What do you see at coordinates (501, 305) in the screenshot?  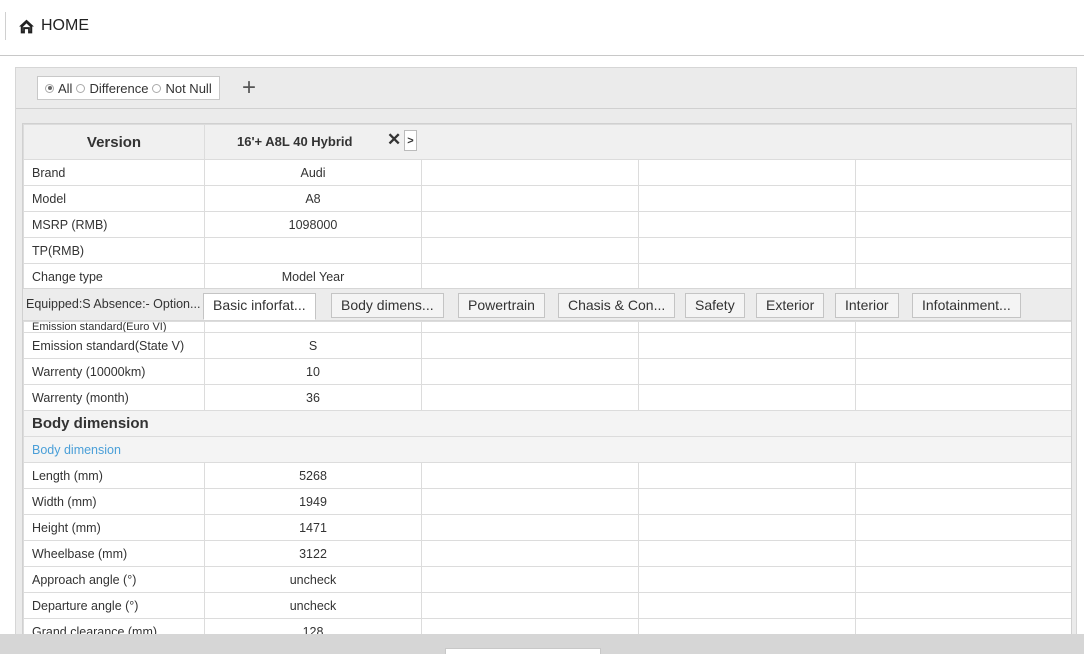 I see `tab-powertrain: Powertrain` at bounding box center [501, 305].